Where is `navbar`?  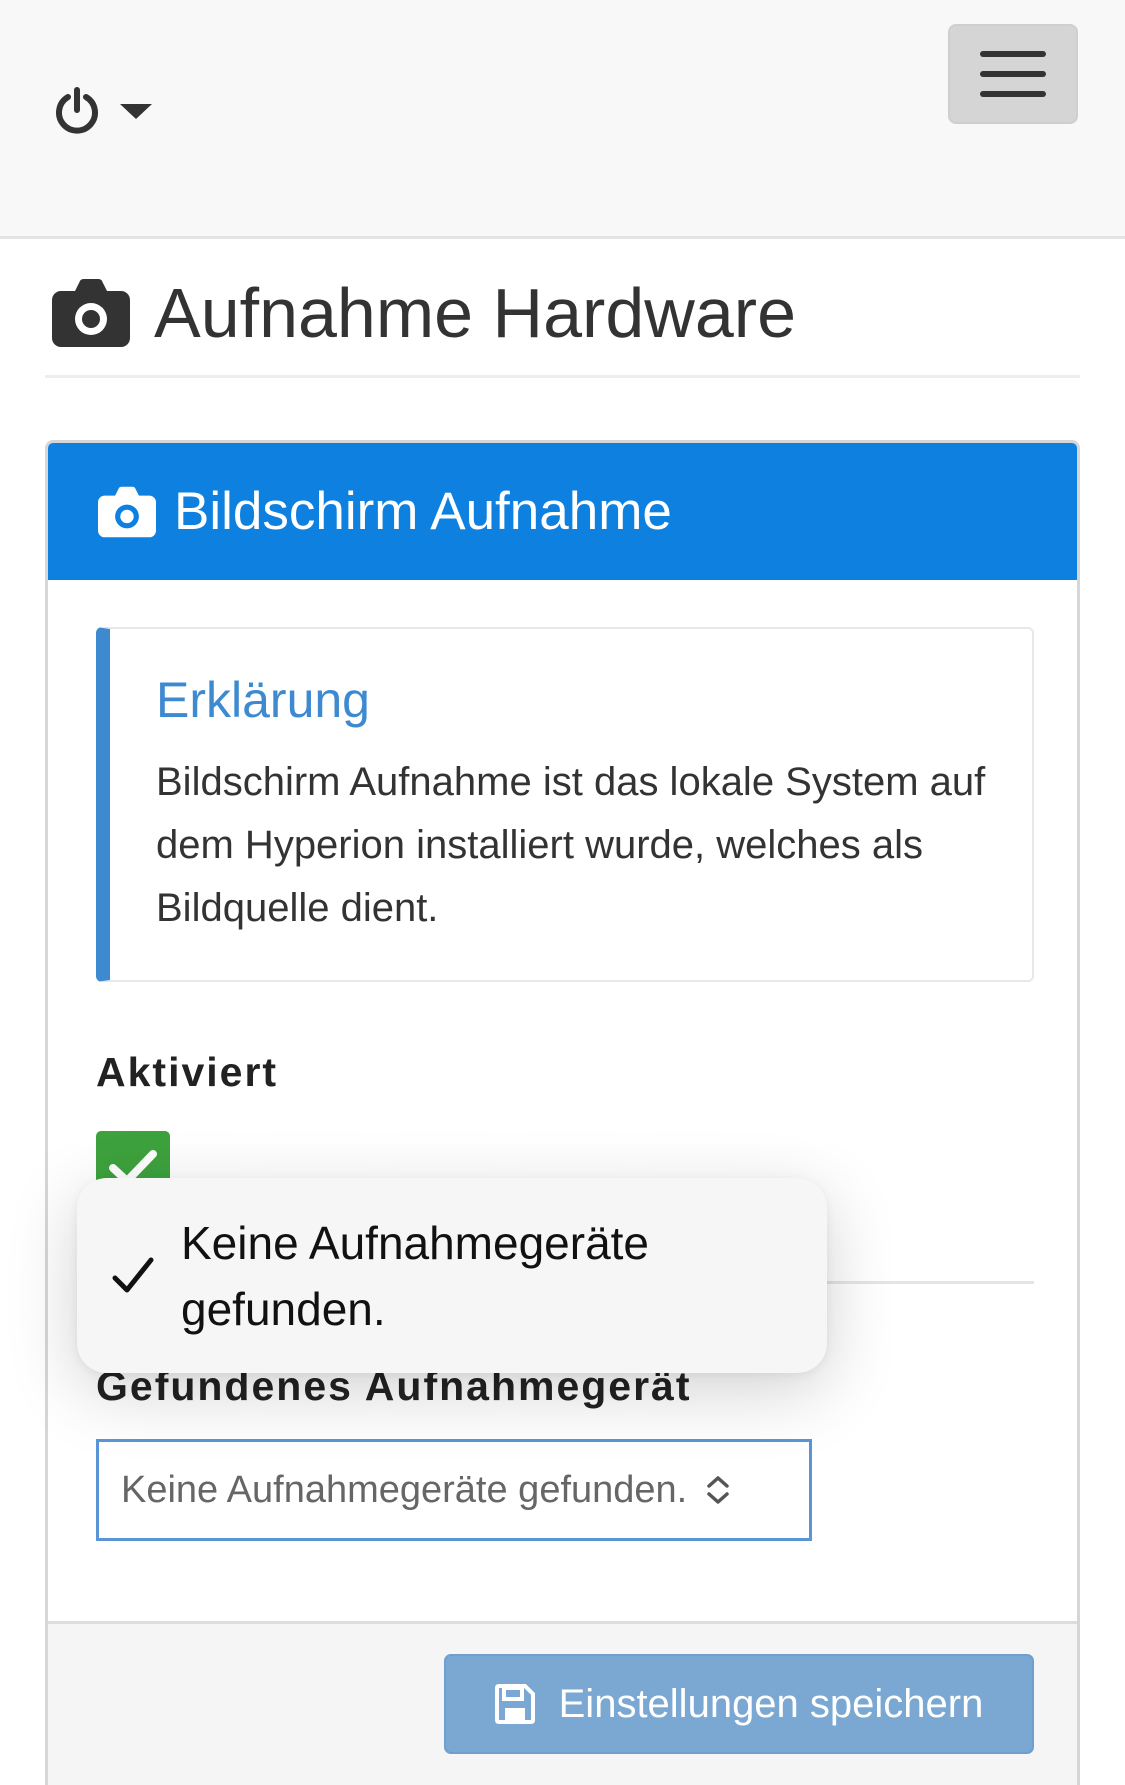
navbar is located at coordinates (562, 119).